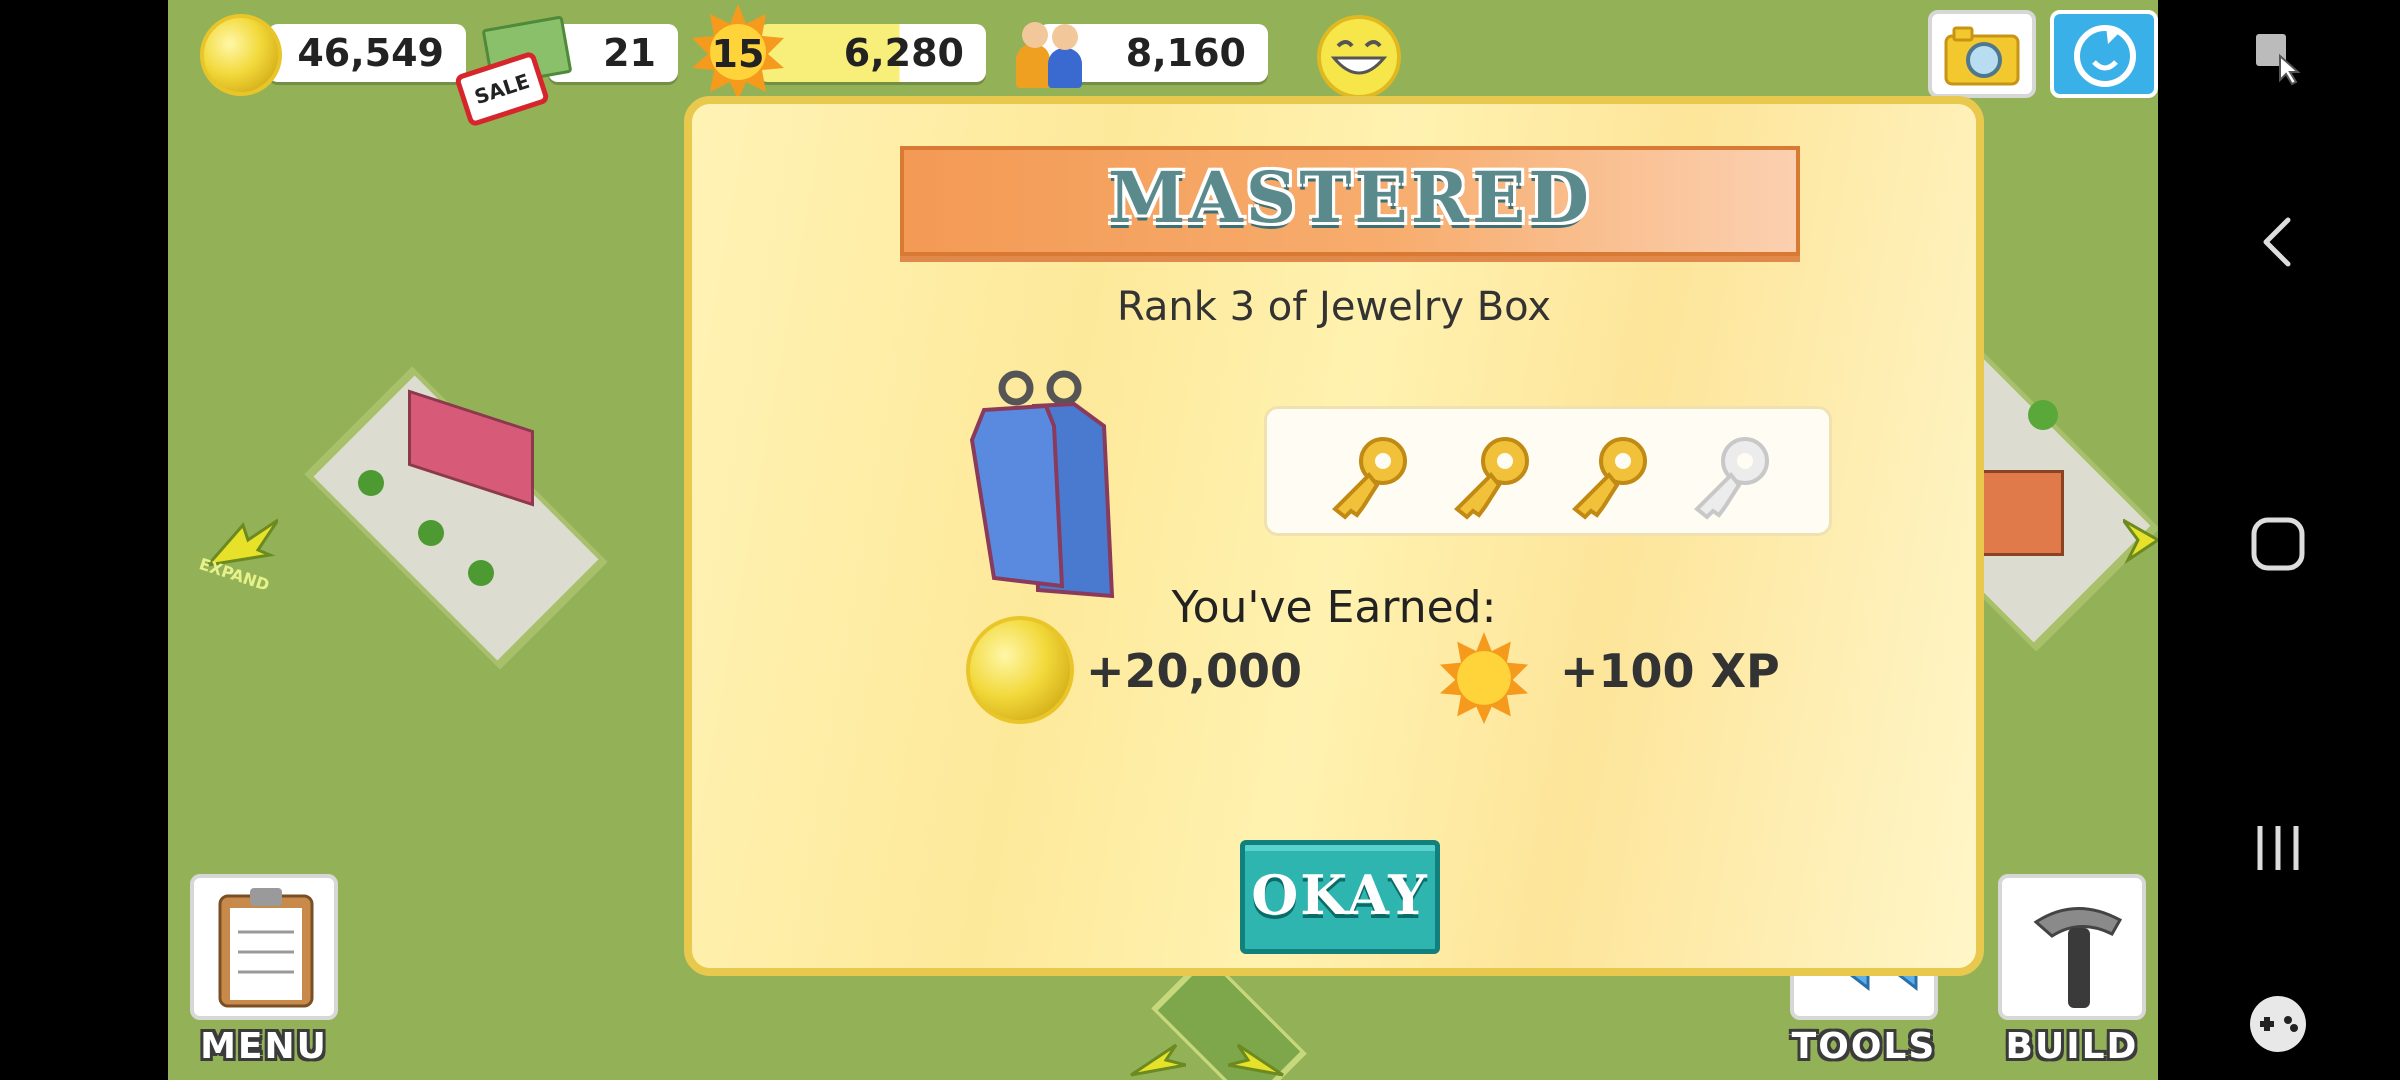 Image resolution: width=2400 pixels, height=1080 pixels. I want to click on cash-value: 21, so click(629, 53).